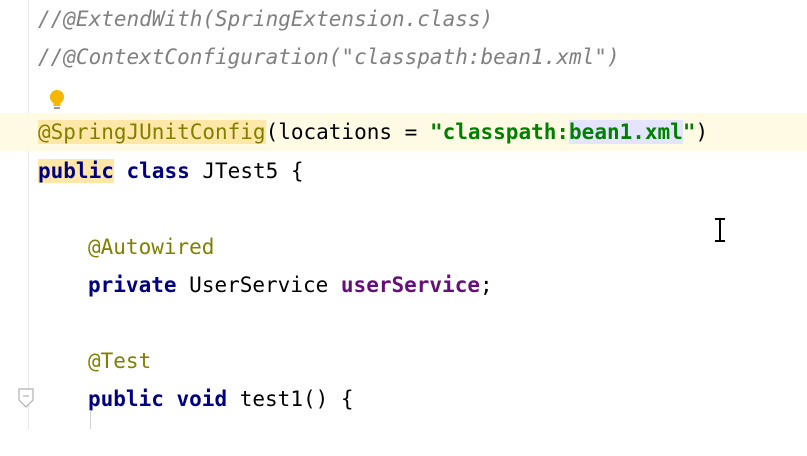  I want to click on string-prefix: "classpath:, so click(499, 132).